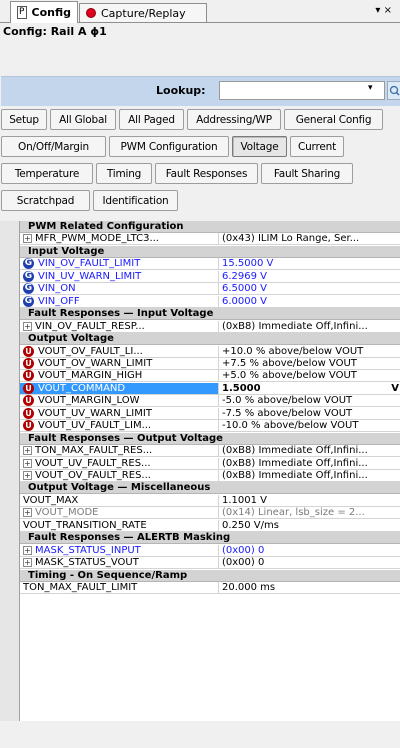  Describe the element at coordinates (210, 538) in the screenshot. I see `category-row: −Fault Responses — ALERTB Masking` at that location.